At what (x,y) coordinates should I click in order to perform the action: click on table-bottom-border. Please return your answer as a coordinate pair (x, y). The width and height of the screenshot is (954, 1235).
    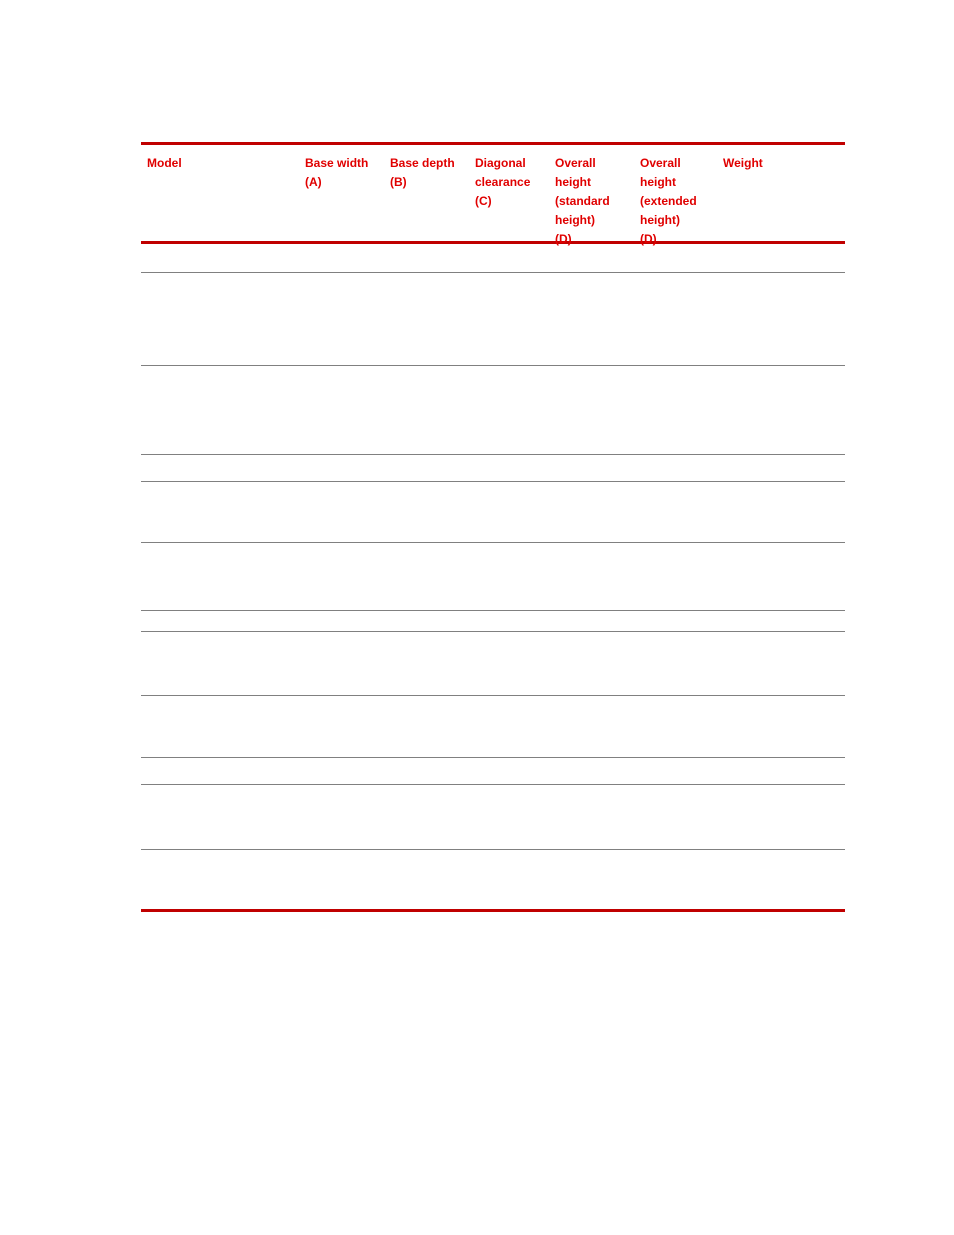
    Looking at the image, I should click on (493, 910).